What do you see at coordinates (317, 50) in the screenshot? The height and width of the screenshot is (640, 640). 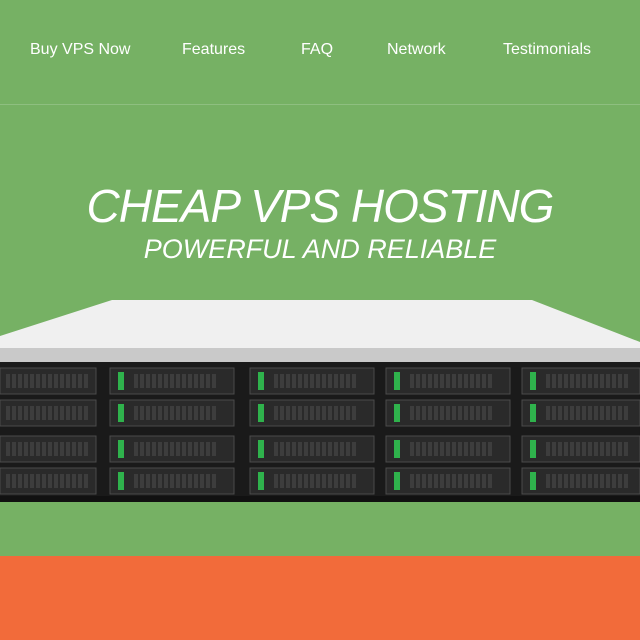 I see `nav-link-faq: FAQ` at bounding box center [317, 50].